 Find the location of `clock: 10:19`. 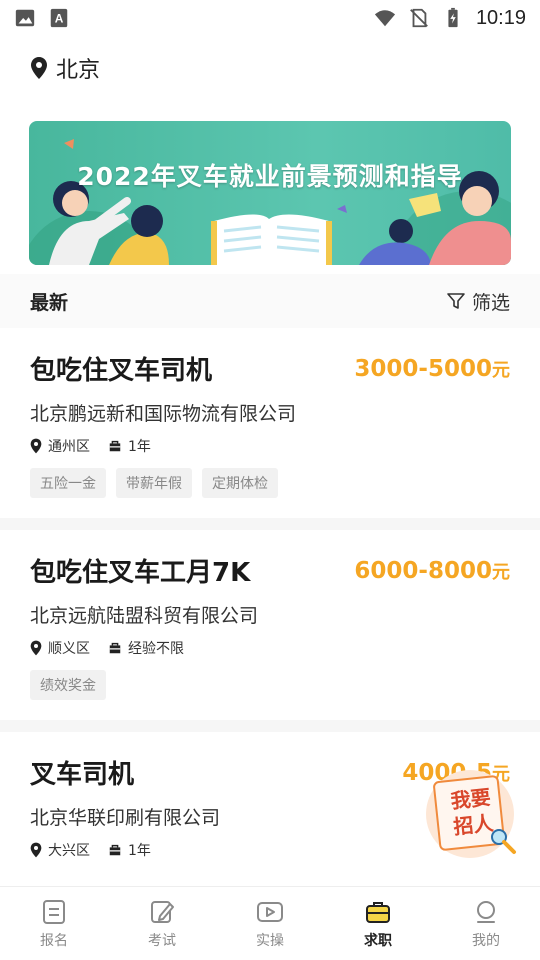

clock: 10:19 is located at coordinates (500, 17).